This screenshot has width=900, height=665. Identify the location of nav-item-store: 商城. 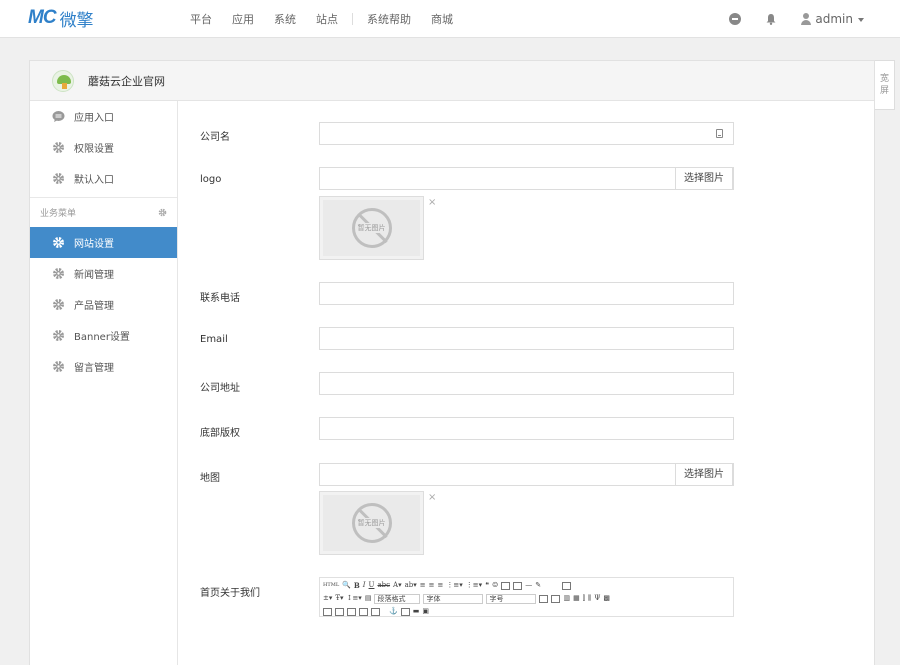
(442, 19).